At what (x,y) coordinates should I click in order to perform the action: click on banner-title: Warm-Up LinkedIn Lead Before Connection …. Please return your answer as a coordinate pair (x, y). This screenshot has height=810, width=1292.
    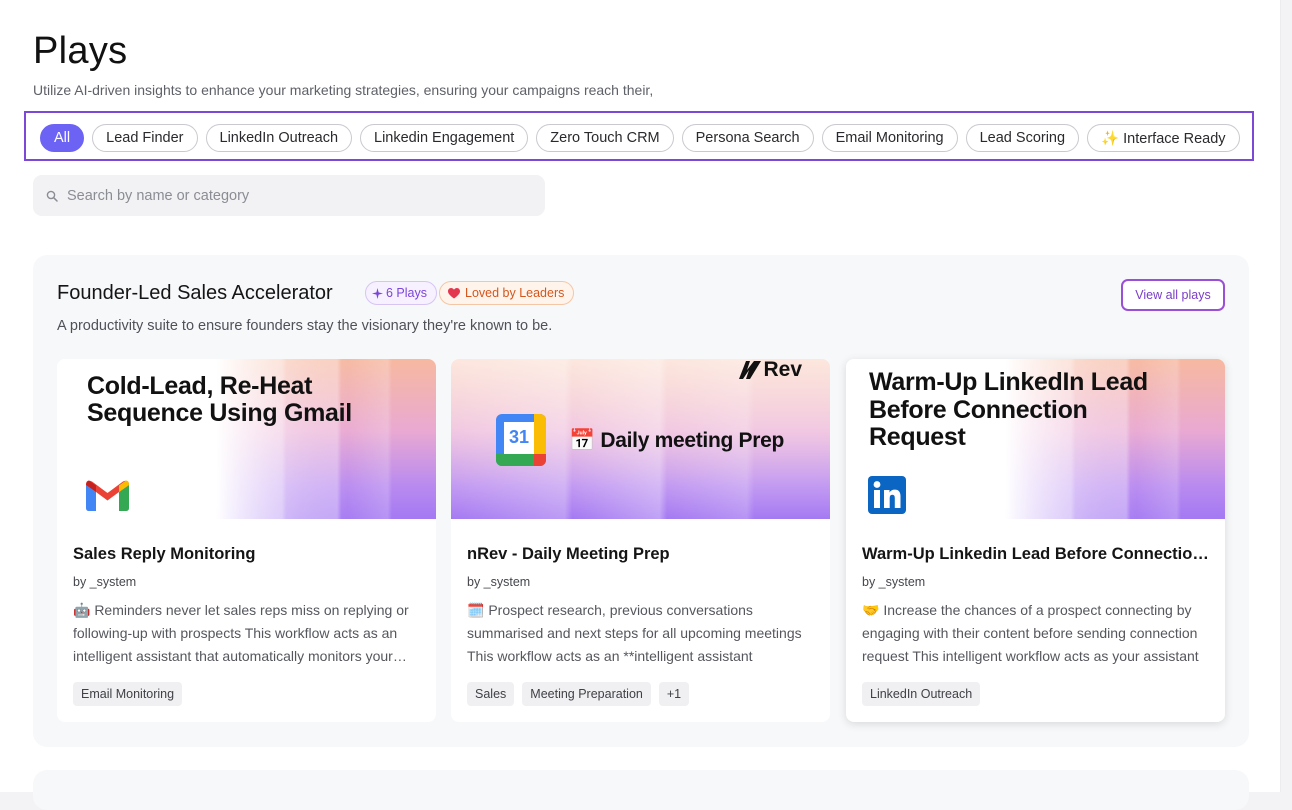
    Looking at the image, I should click on (1008, 409).